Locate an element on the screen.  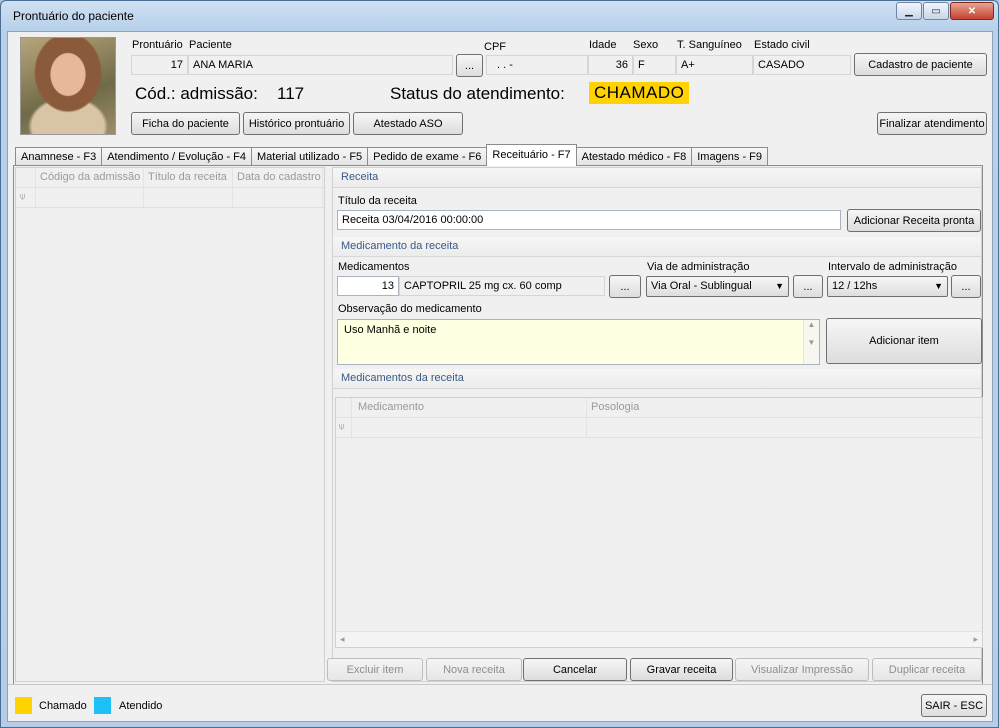
tab-imagens: Imagens - F9 is located at coordinates (730, 156).